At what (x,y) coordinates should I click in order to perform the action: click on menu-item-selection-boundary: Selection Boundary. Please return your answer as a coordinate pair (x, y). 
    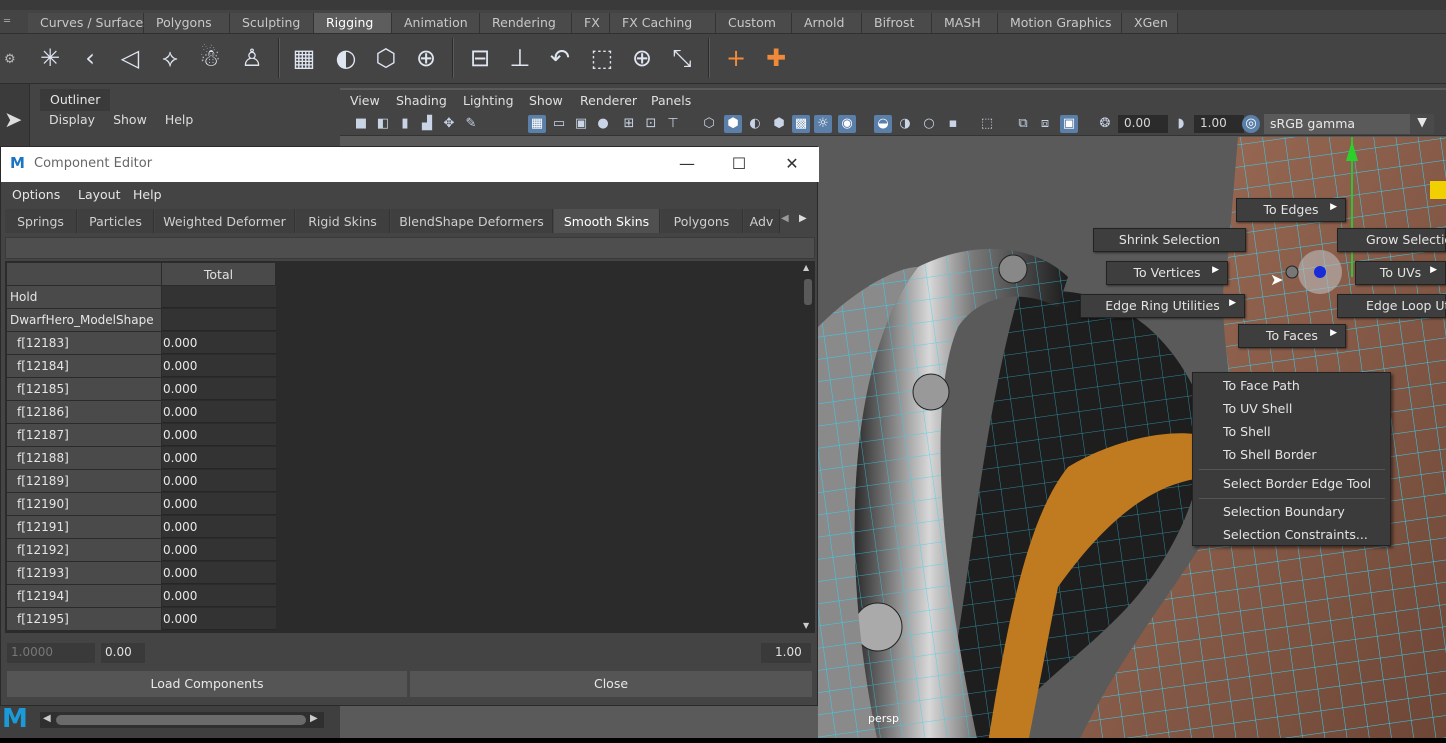
    Looking at the image, I should click on (1284, 511).